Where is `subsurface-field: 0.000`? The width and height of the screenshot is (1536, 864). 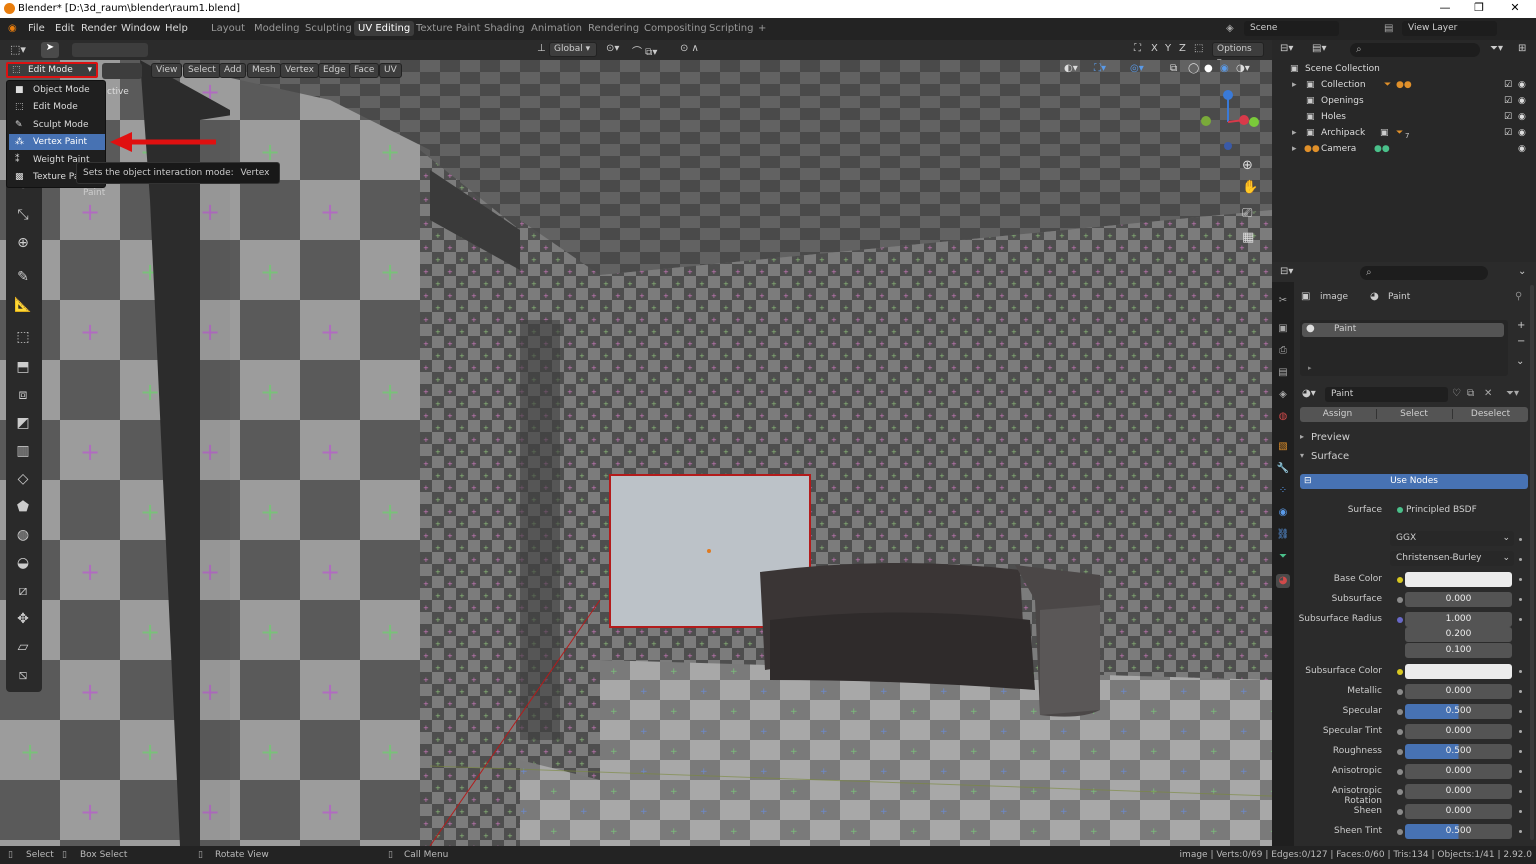
subsurface-field: 0.000 is located at coordinates (1458, 599).